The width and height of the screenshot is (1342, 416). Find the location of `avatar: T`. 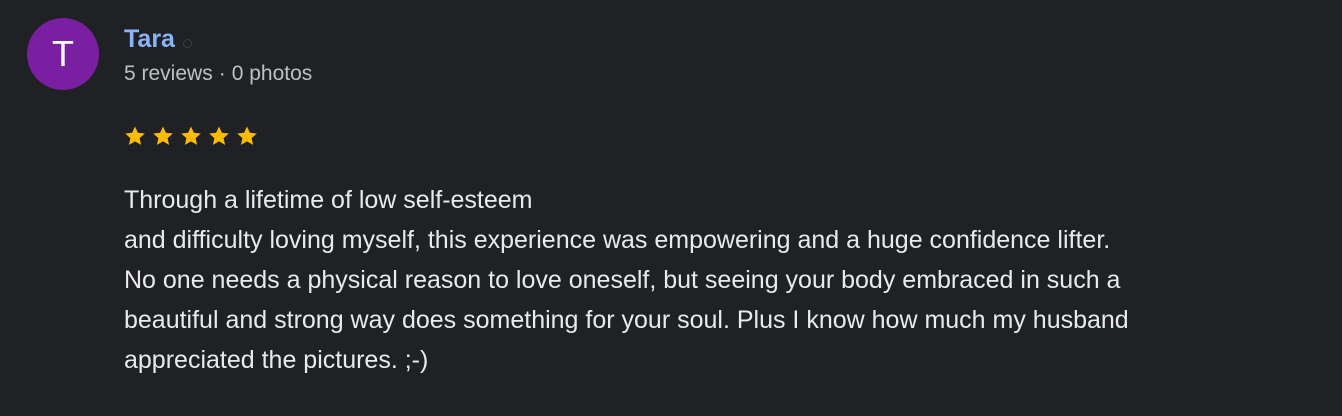

avatar: T is located at coordinates (63, 54).